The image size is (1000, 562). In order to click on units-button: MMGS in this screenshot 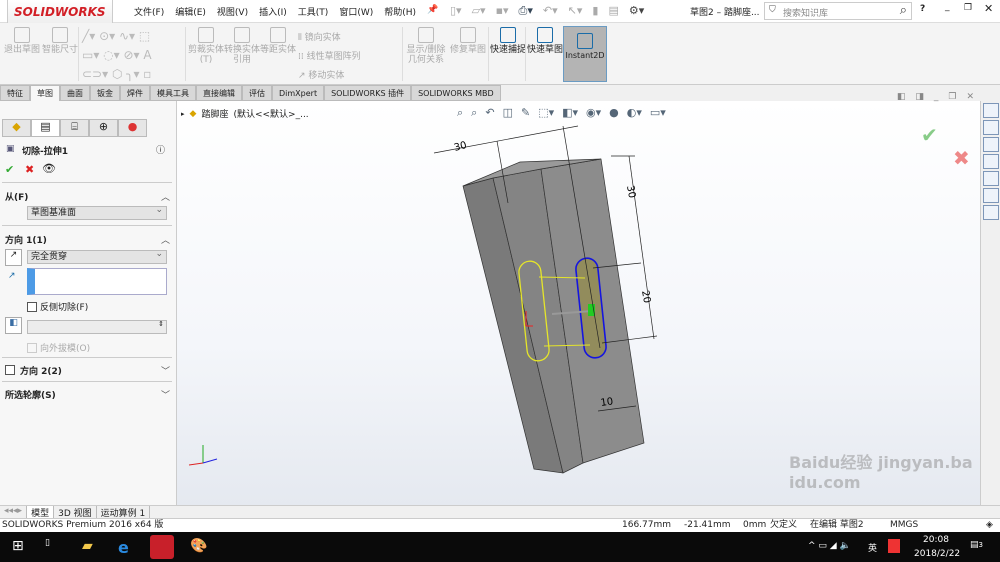, I will do `click(904, 525)`.